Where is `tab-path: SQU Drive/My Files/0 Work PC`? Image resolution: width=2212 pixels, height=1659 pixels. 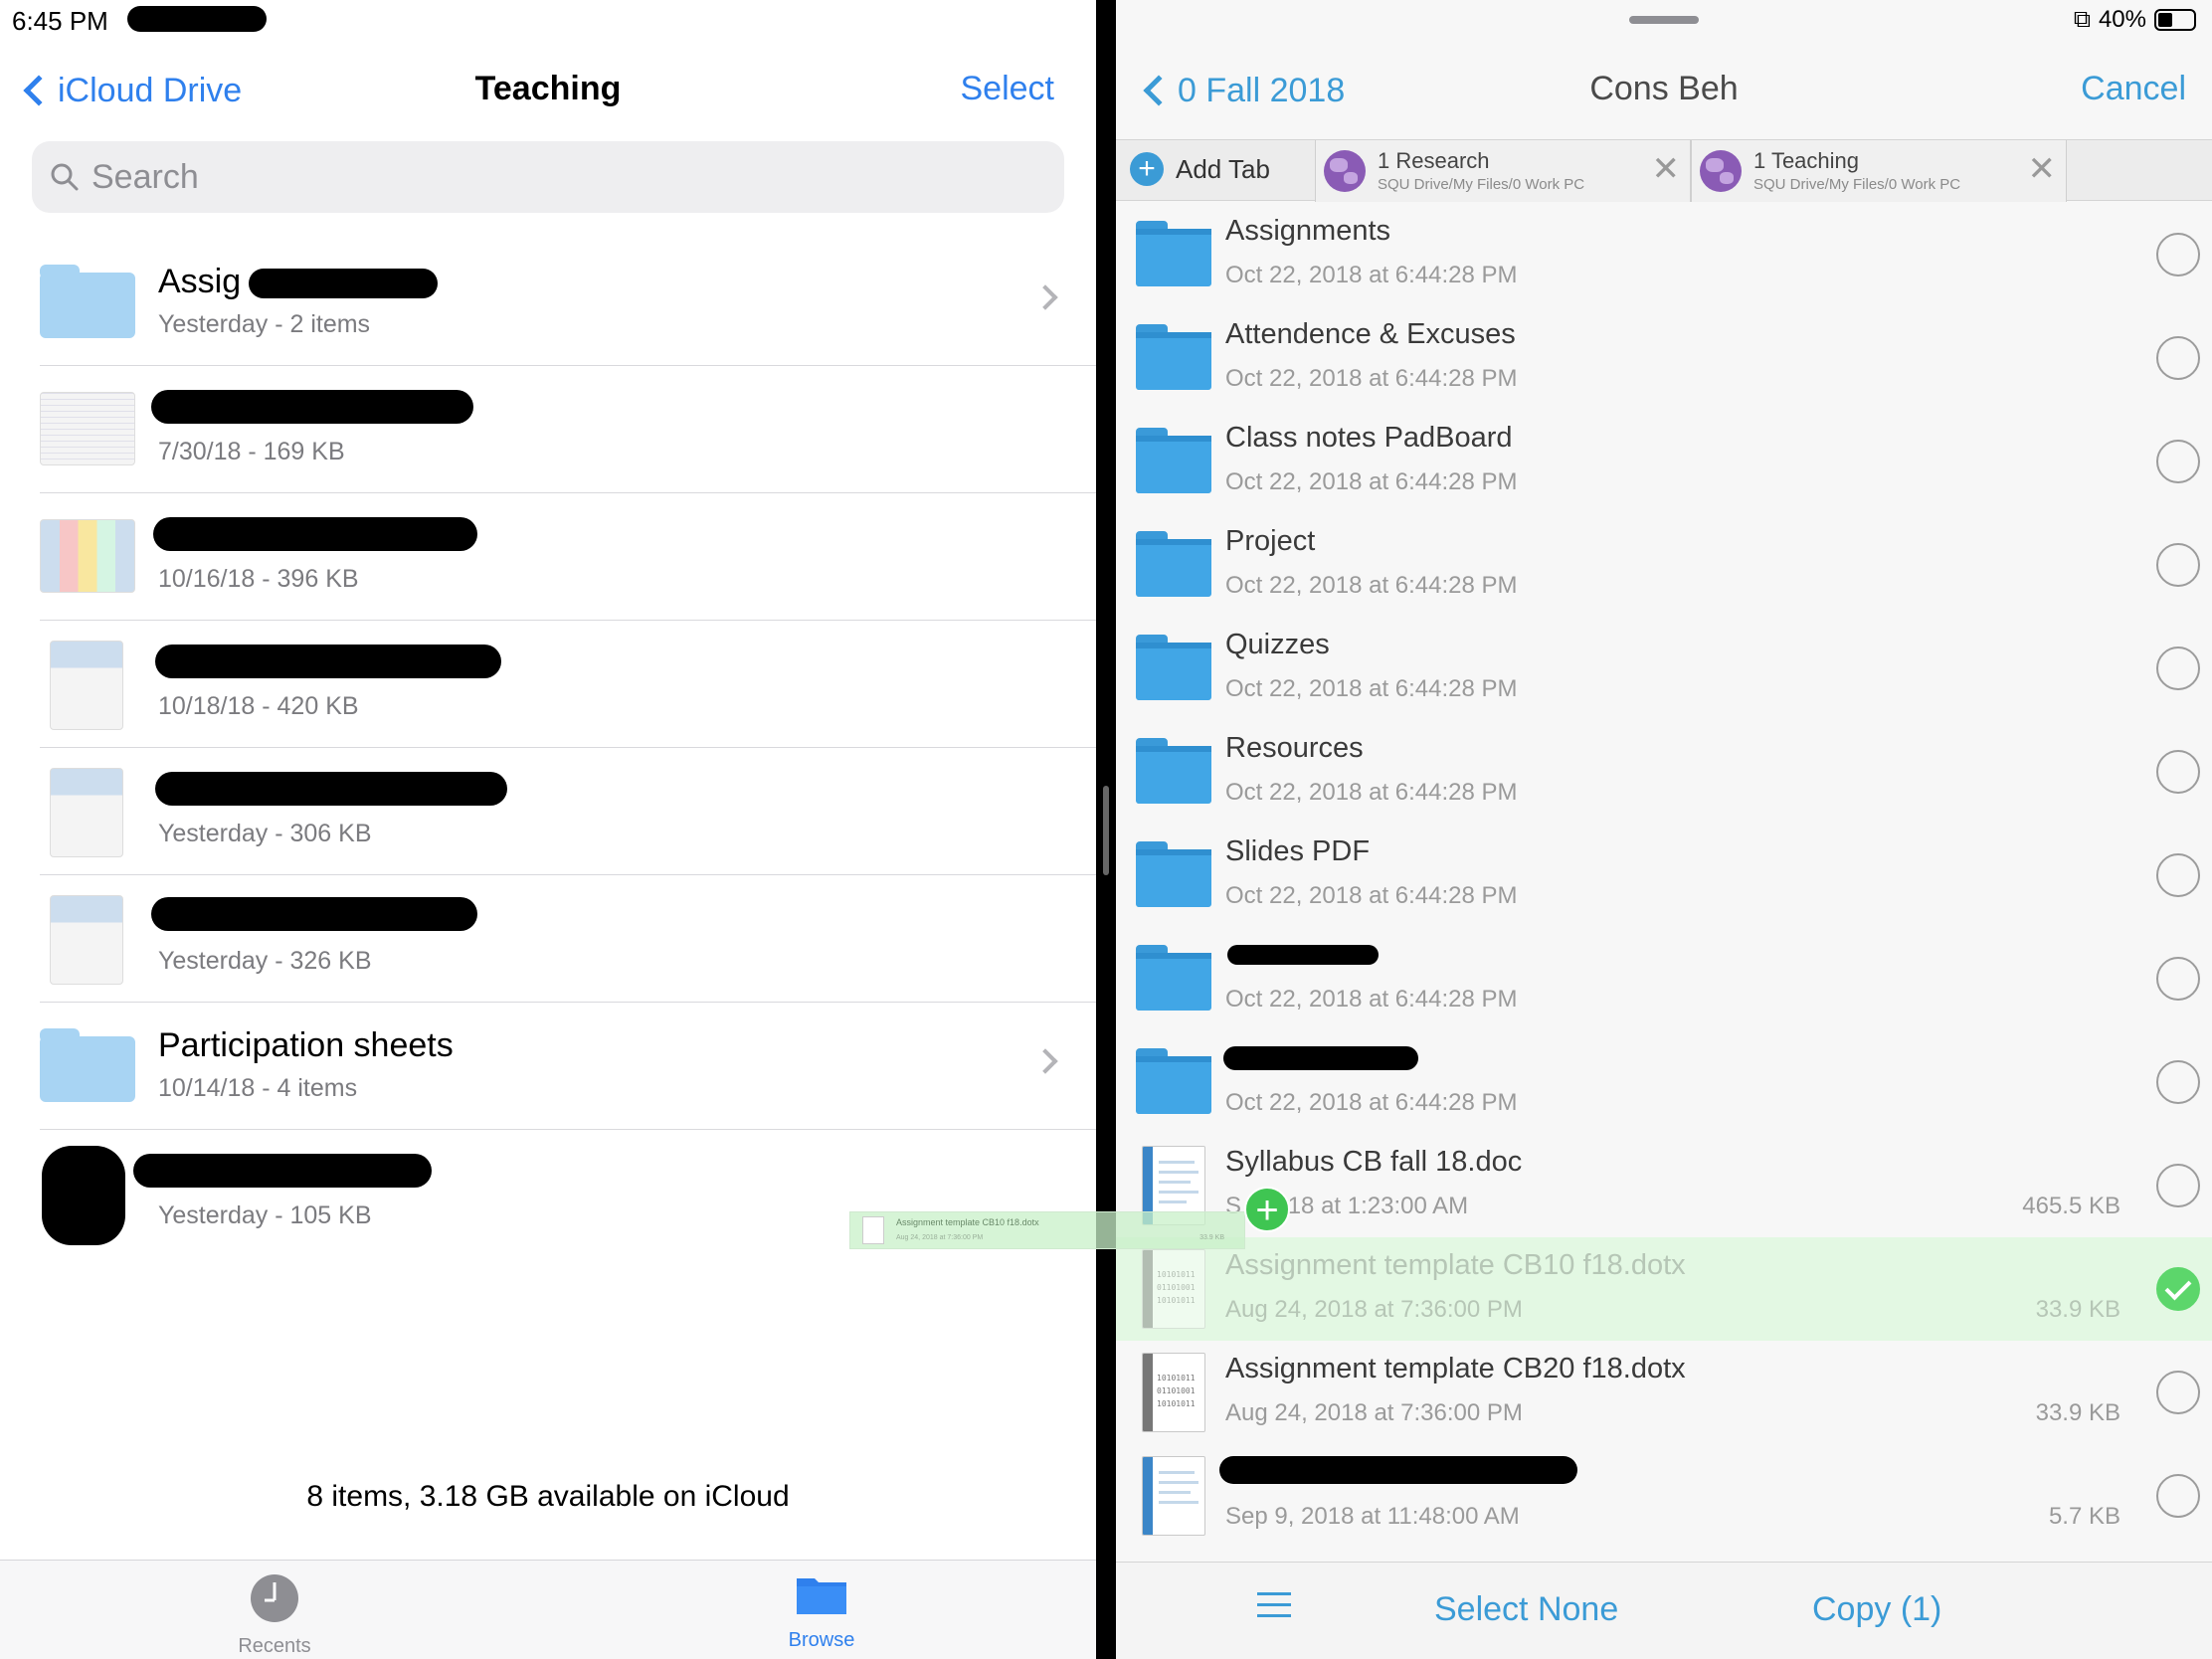 tab-path: SQU Drive/My Files/0 Work PC is located at coordinates (1857, 184).